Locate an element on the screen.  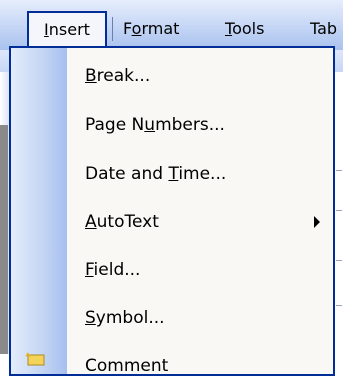
menu-item-label: Comment is located at coordinates (126, 366).